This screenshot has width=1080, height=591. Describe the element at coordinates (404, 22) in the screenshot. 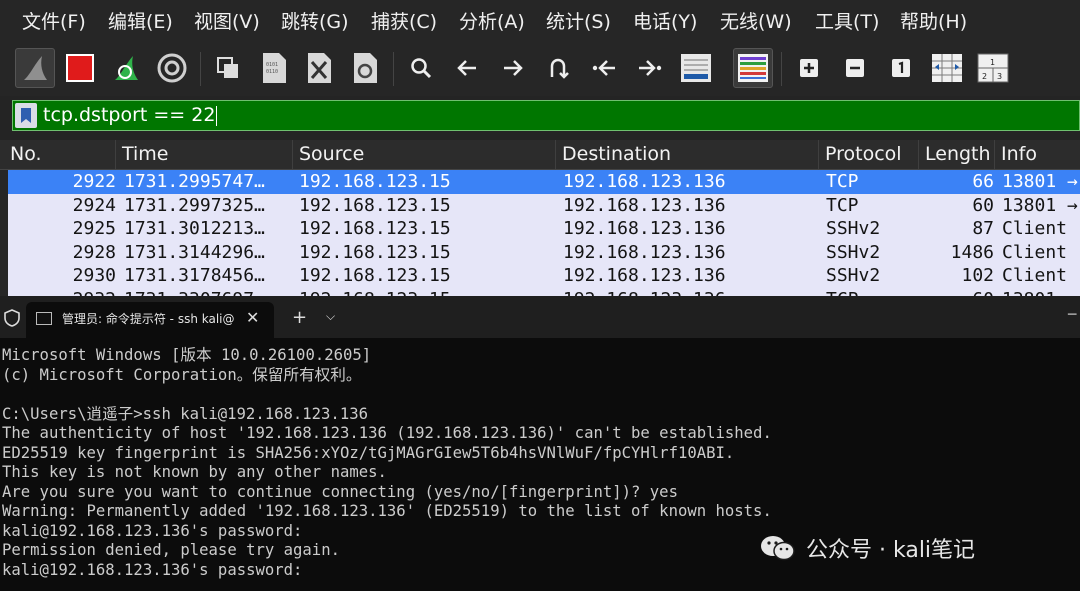

I see `menu-capture: 捕获(C)` at that location.